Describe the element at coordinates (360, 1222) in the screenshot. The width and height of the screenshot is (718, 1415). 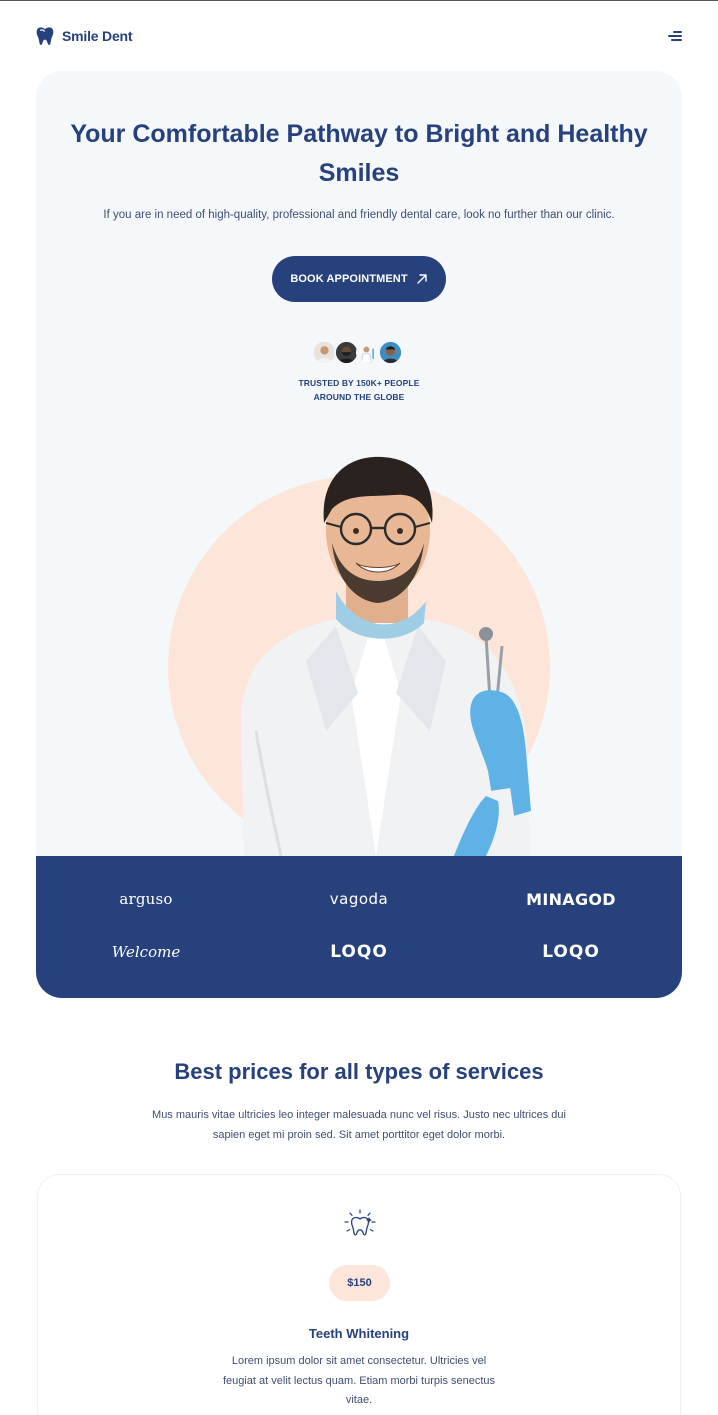
I see `sparkling-tooth-icon` at that location.